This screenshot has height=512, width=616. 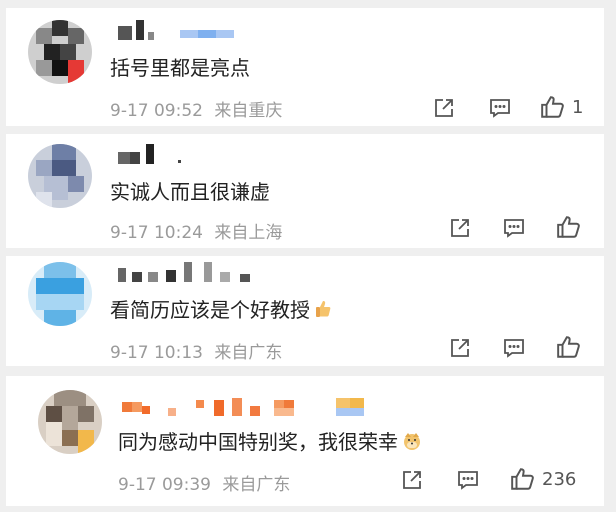 I want to click on like-count: 1, so click(x=578, y=107).